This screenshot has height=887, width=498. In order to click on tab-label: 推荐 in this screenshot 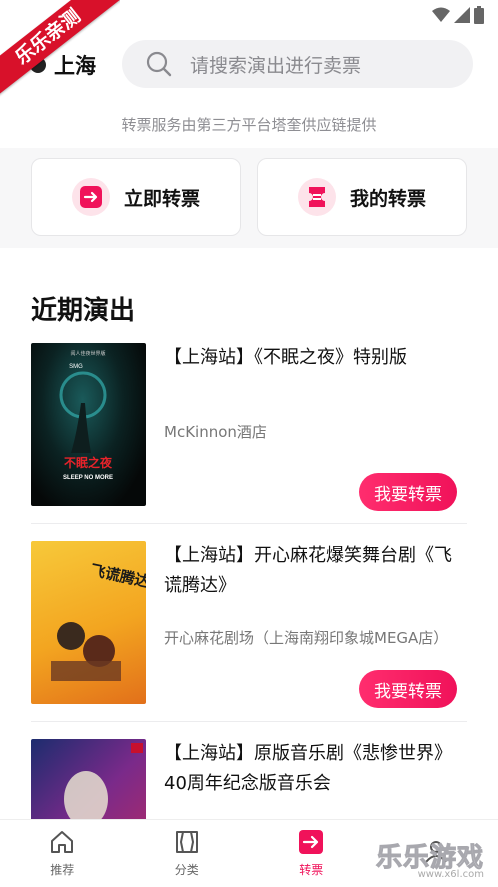, I will do `click(62, 870)`.